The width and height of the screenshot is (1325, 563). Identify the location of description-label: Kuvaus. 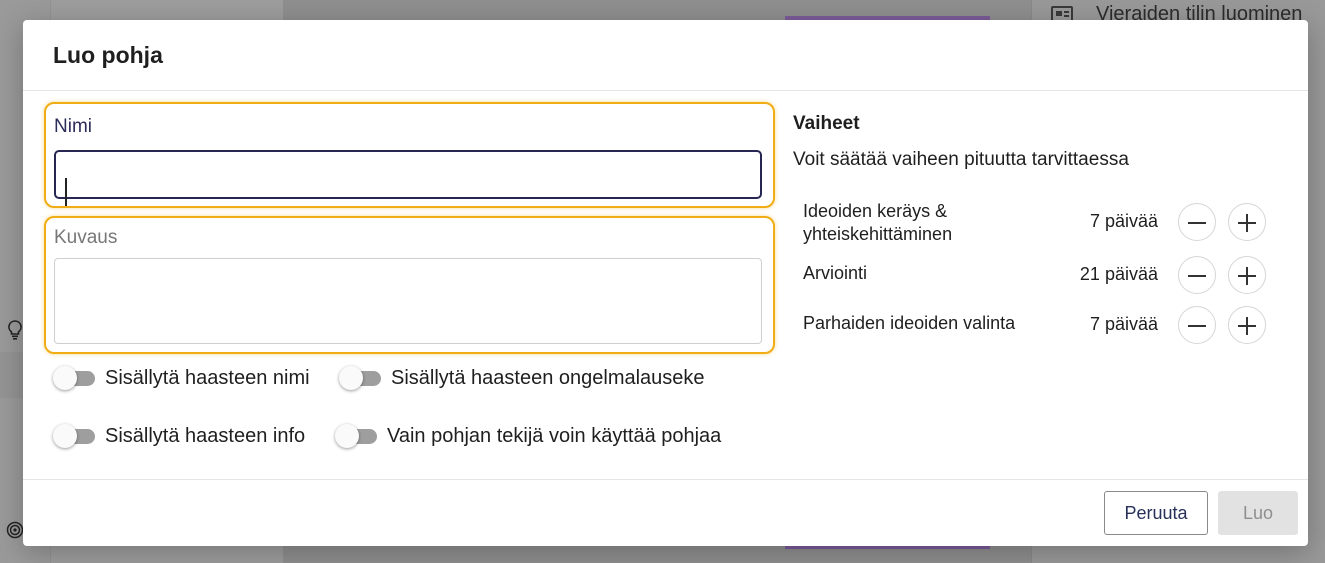
(86, 237).